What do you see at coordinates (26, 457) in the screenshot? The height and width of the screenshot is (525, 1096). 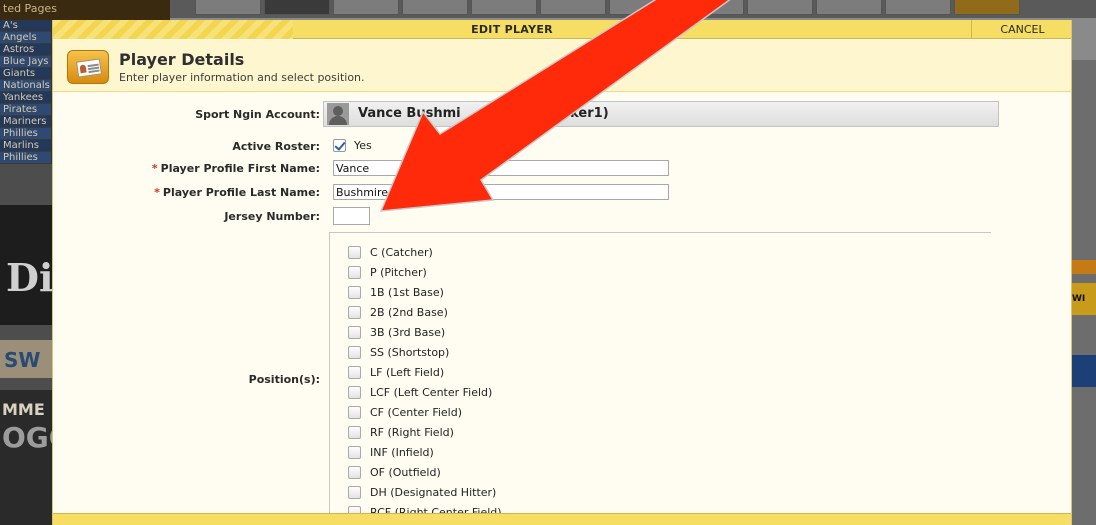 I see `background-promo-banner: MME OGO` at bounding box center [26, 457].